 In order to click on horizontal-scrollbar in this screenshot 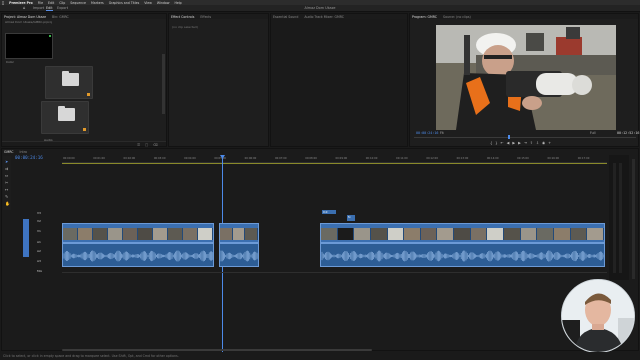, I will do `click(217, 350)`.